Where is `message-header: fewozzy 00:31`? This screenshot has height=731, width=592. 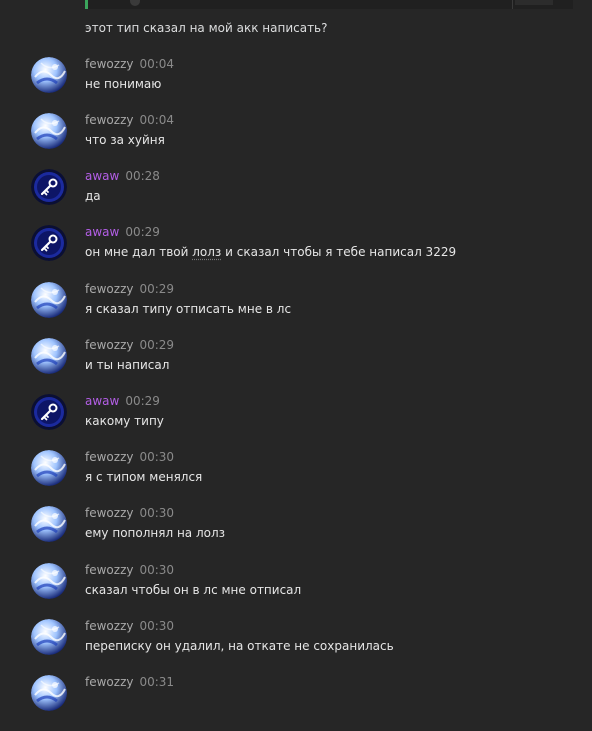
message-header: fewozzy 00:31 is located at coordinates (129, 682).